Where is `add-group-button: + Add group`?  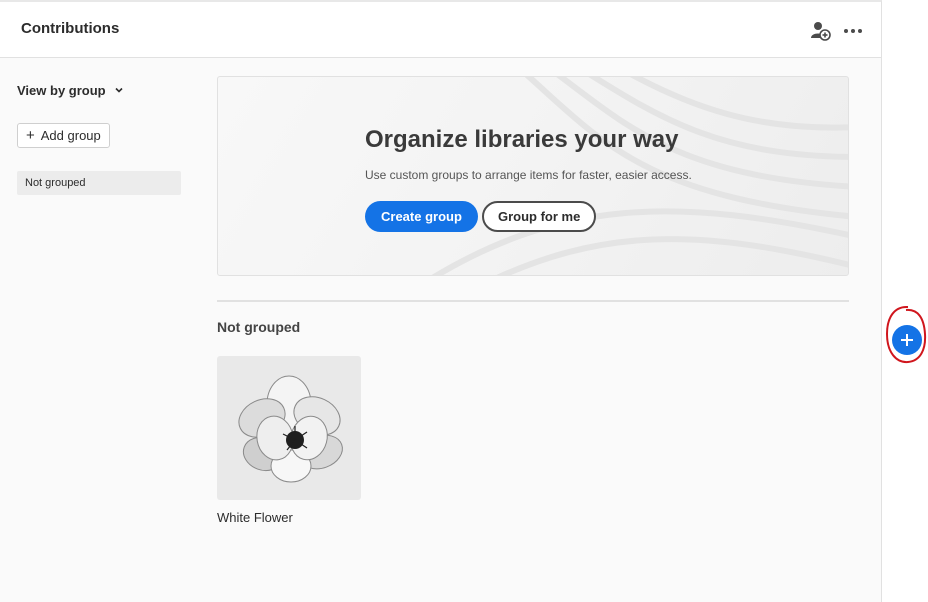 add-group-button: + Add group is located at coordinates (63, 135).